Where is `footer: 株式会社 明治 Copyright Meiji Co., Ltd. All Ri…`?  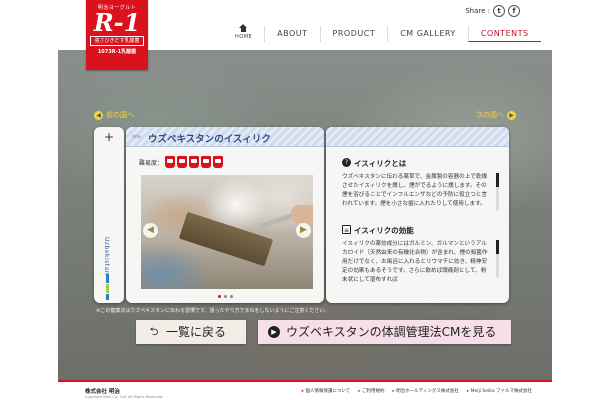
footer: 株式会社 明治 Copyright Meiji Co., Ltd. All Ri… is located at coordinates (305, 390).